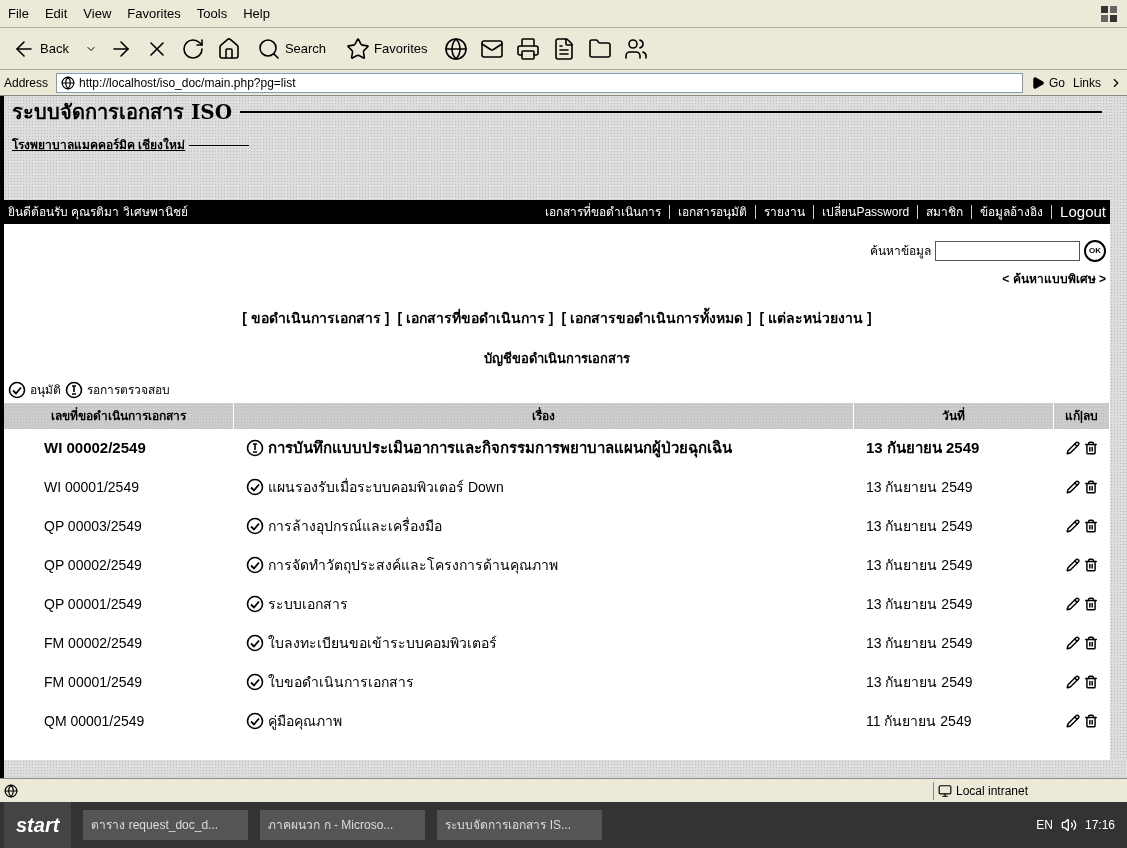  I want to click on clock: 17:16, so click(1099, 825).